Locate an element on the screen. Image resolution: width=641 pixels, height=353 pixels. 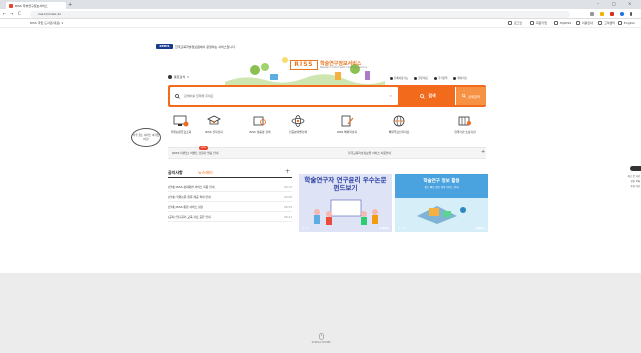
guide-link: 이용안내 is located at coordinates (584, 23).